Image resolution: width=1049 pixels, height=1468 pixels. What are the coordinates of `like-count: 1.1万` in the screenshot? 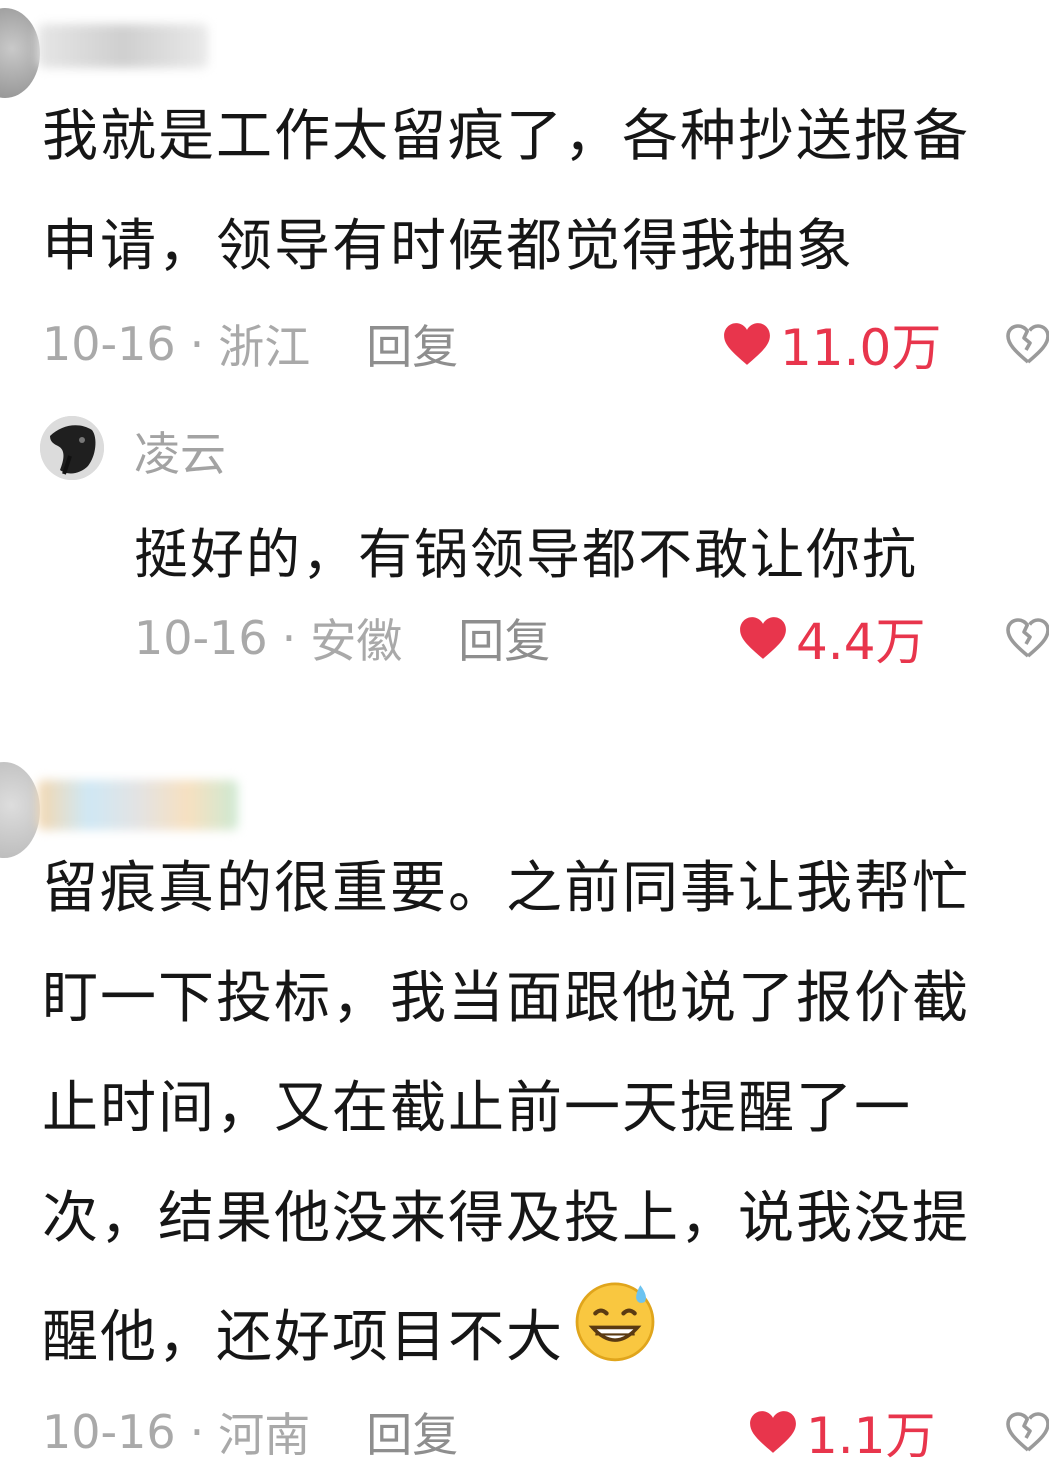 It's located at (871, 1436).